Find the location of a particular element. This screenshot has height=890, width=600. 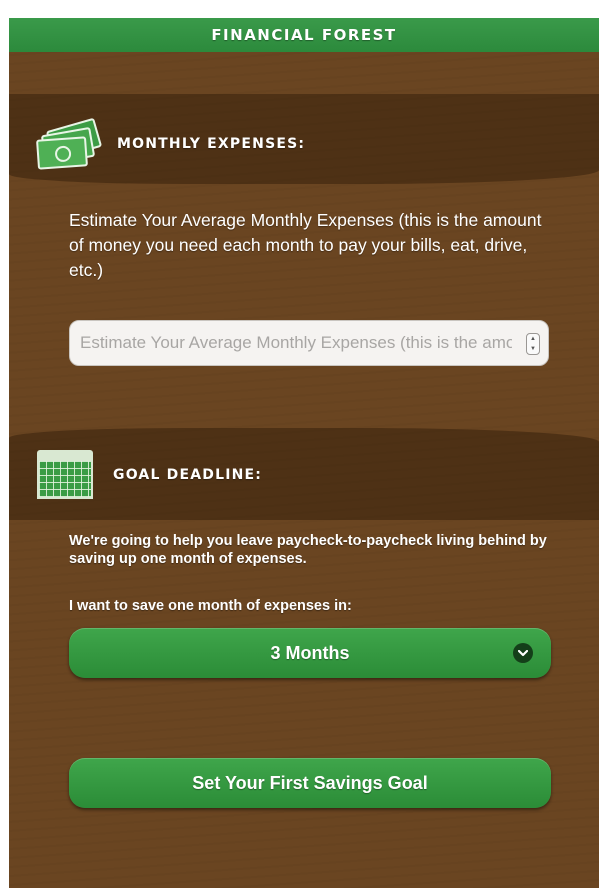

months-select-value: 3 Months is located at coordinates (310, 652).